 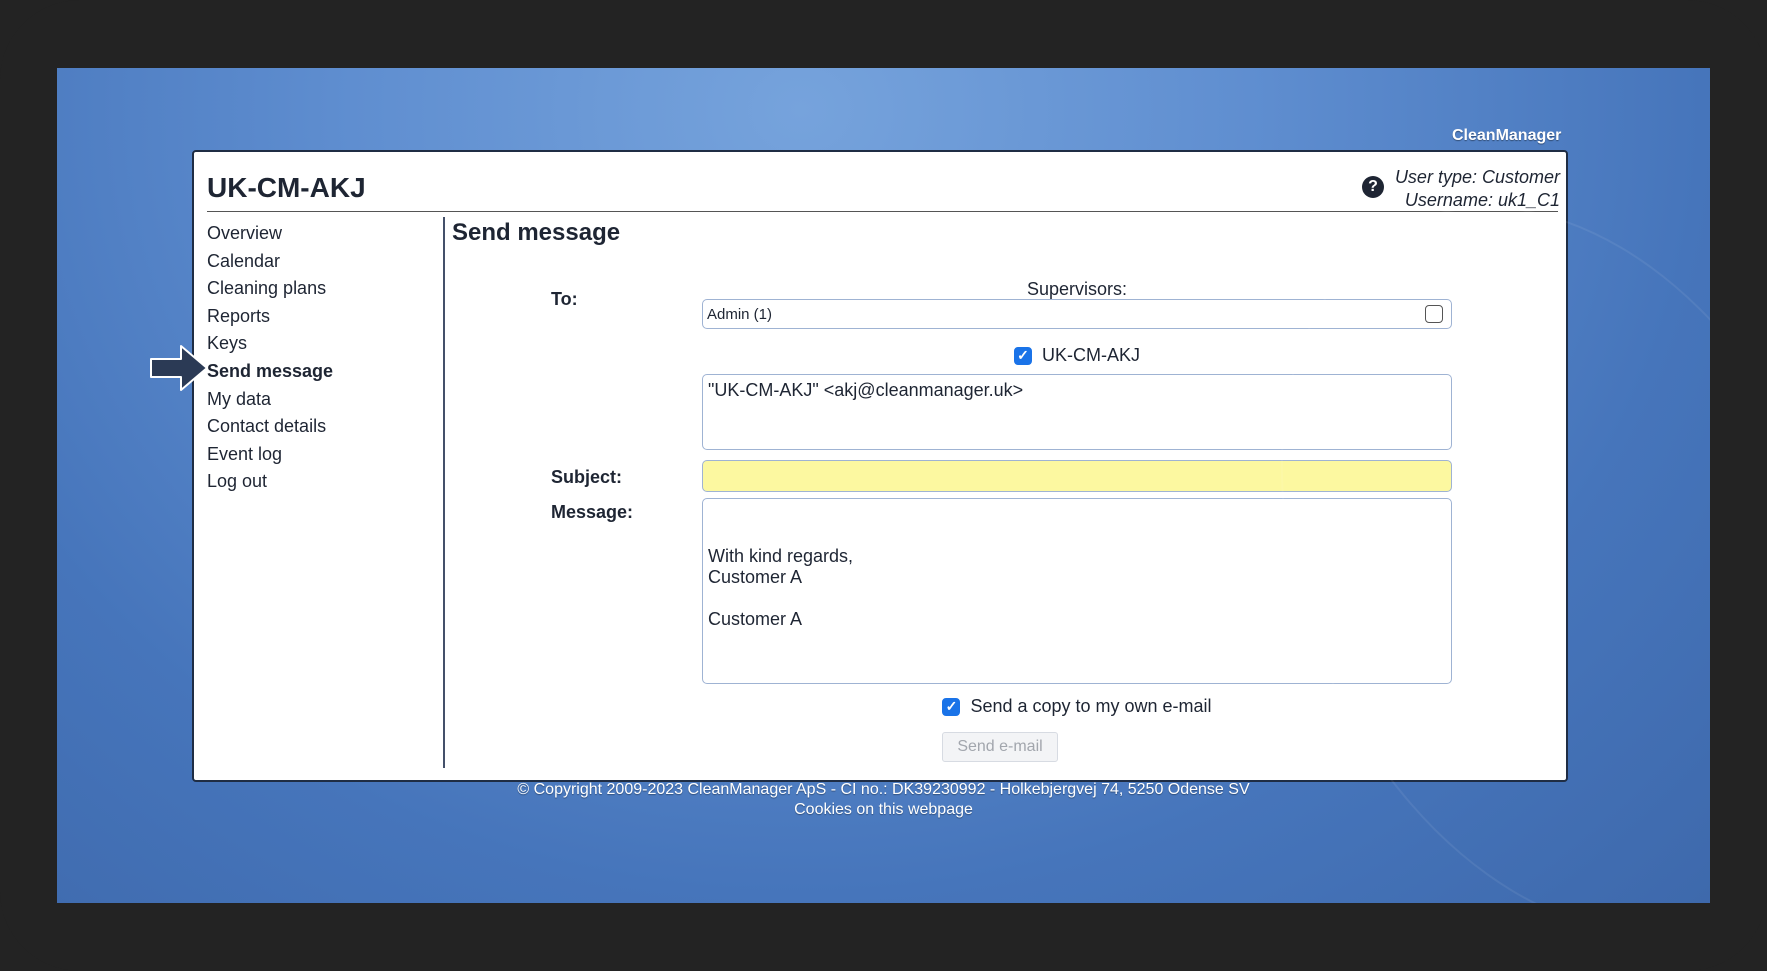 I want to click on nav-item-event-log: Event log, so click(x=317, y=455).